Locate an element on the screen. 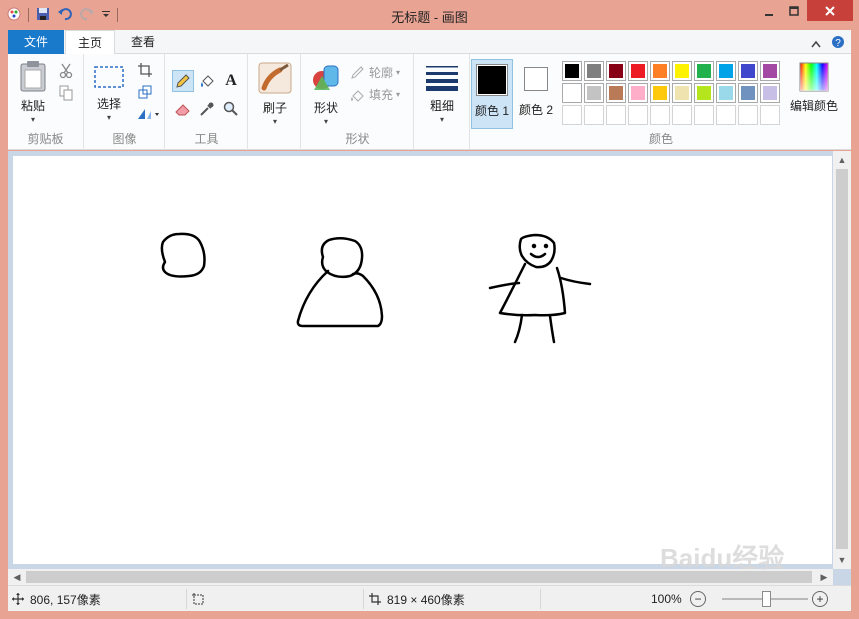 The width and height of the screenshot is (859, 619). shapes-button: 形状 ▾ is located at coordinates (326, 94).